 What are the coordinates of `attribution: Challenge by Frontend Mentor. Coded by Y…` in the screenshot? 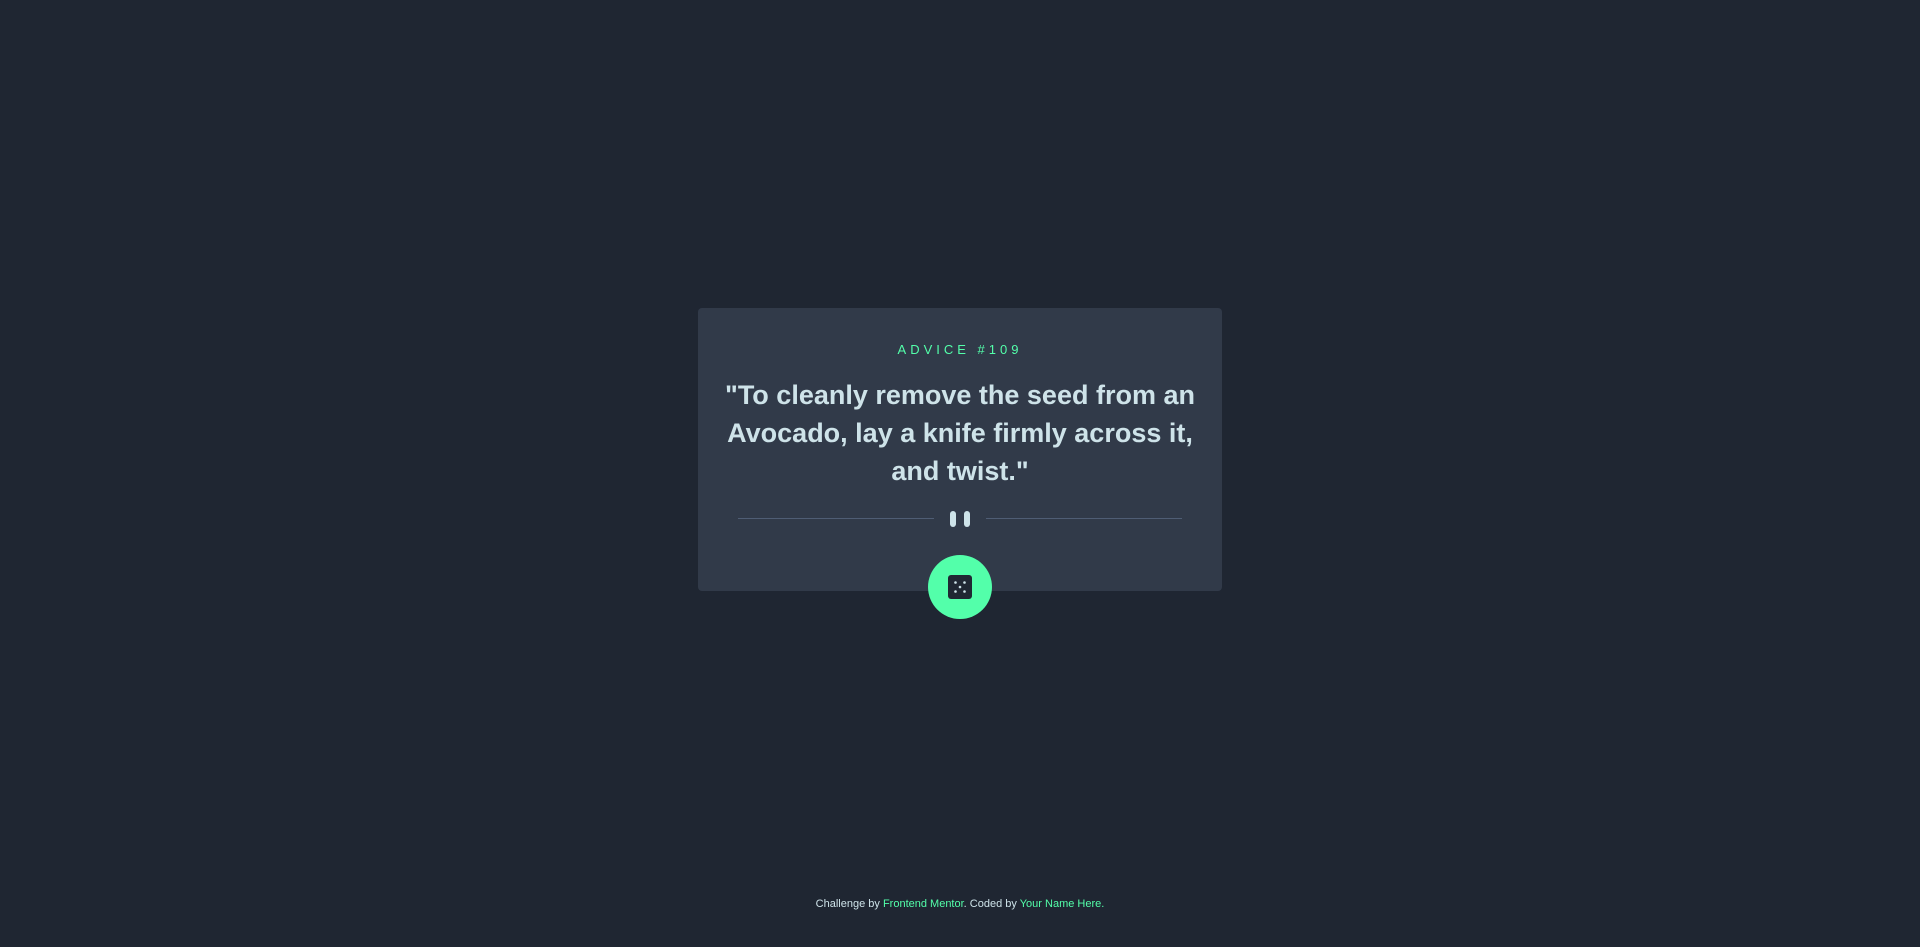 It's located at (960, 904).